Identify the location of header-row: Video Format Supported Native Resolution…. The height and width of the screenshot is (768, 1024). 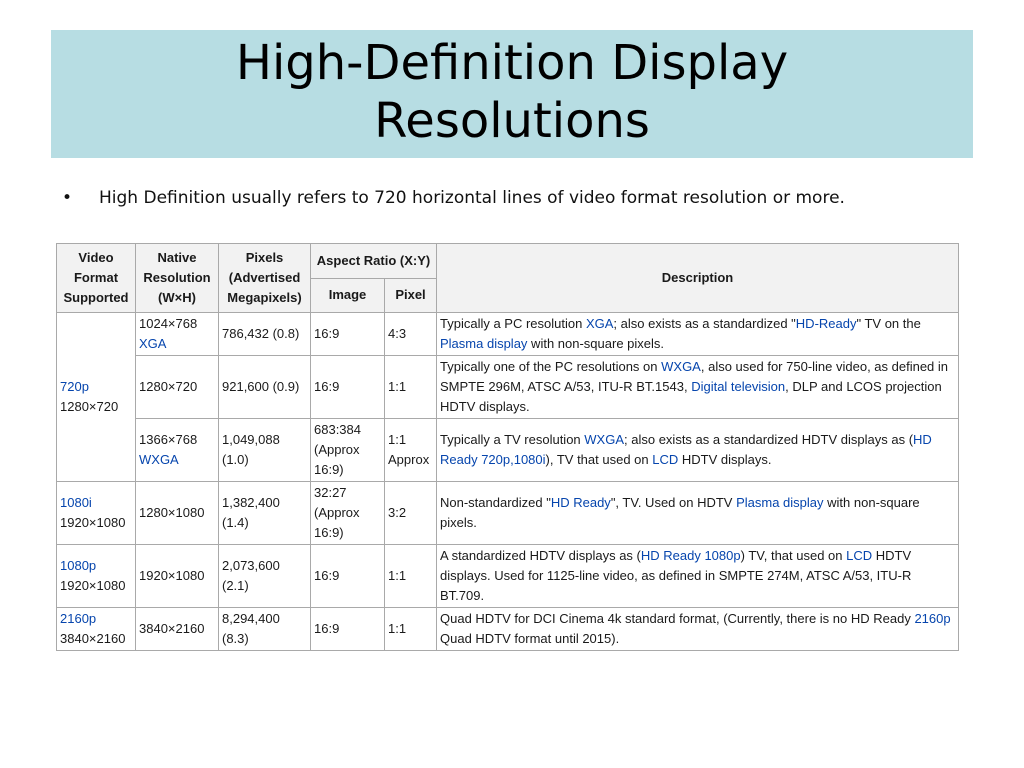
(507, 278).